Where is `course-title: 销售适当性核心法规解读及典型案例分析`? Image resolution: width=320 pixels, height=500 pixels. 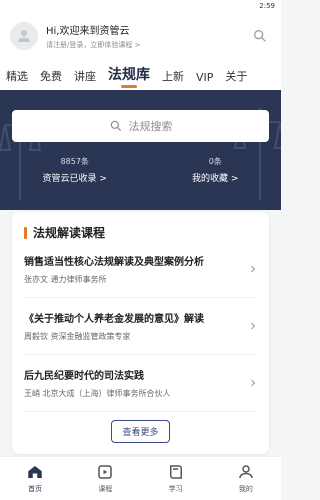
course-title: 销售适当性核心法规解读及典型案例分析 is located at coordinates (114, 262).